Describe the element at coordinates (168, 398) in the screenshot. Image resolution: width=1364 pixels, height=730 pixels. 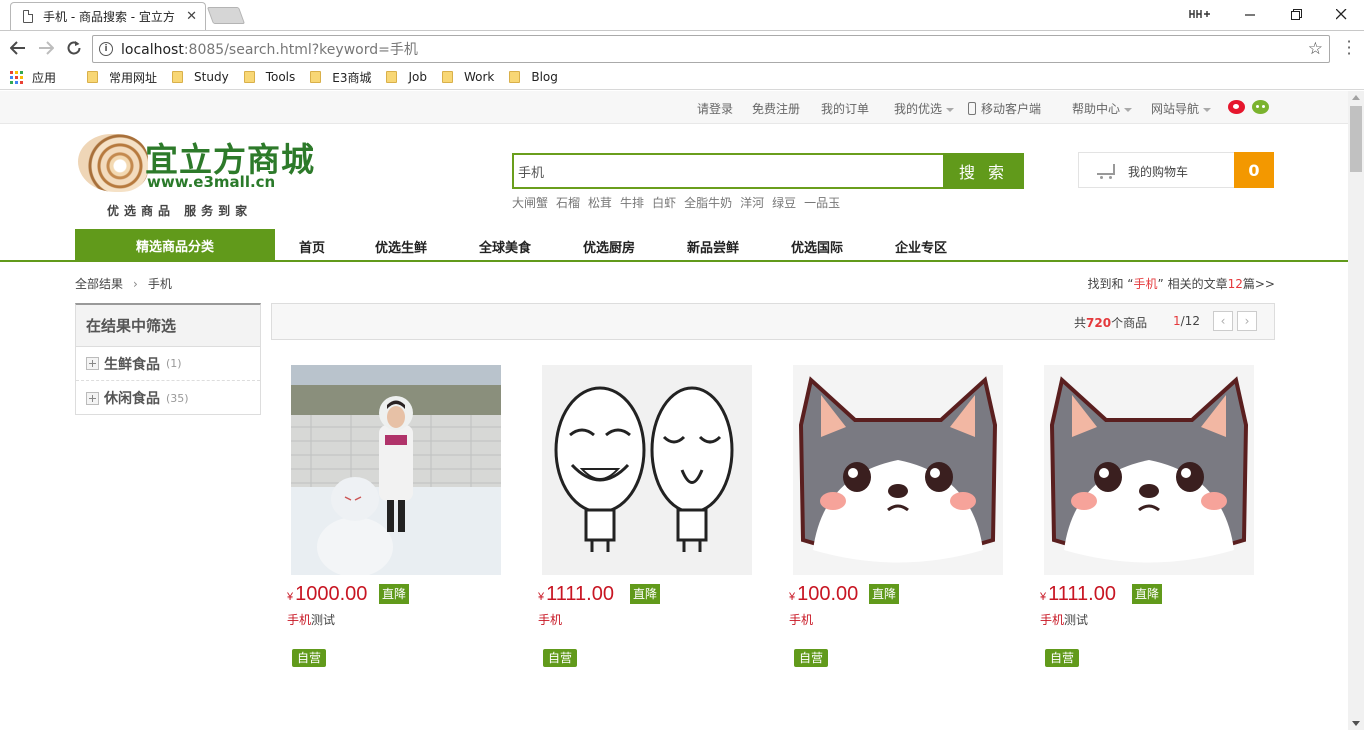
I see `filter-item: 休闲食品 (35)` at that location.